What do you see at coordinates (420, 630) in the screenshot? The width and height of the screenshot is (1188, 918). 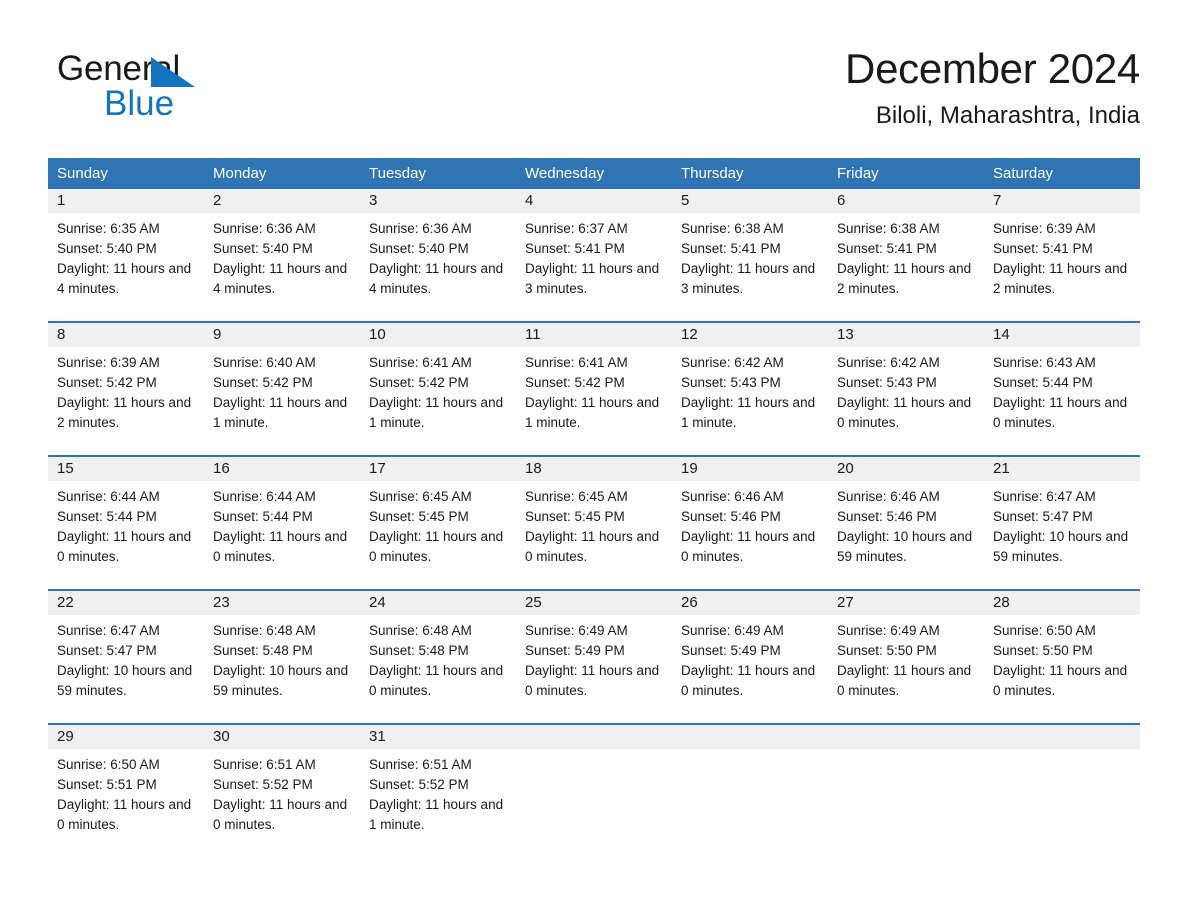 I see `sunrise-text: Sunrise: 6:48 AM` at bounding box center [420, 630].